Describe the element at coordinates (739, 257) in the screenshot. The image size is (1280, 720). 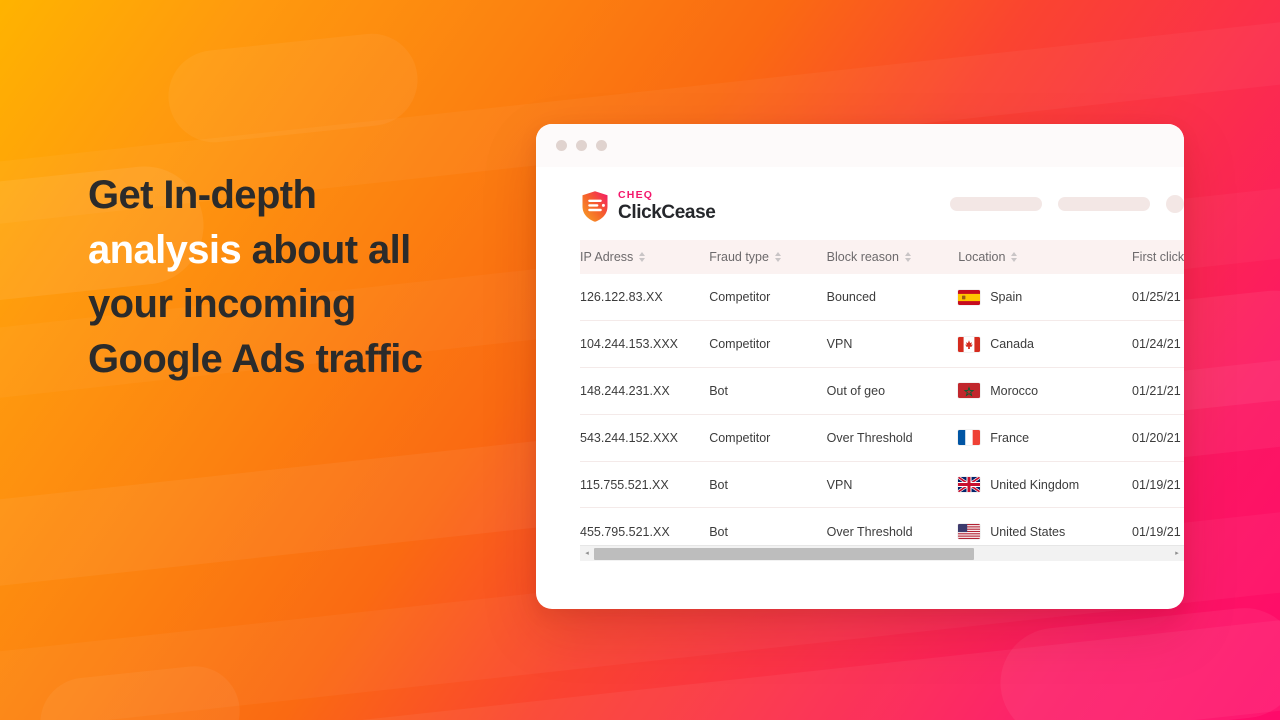
I see `column-label-fraud-type: Fraud type` at that location.